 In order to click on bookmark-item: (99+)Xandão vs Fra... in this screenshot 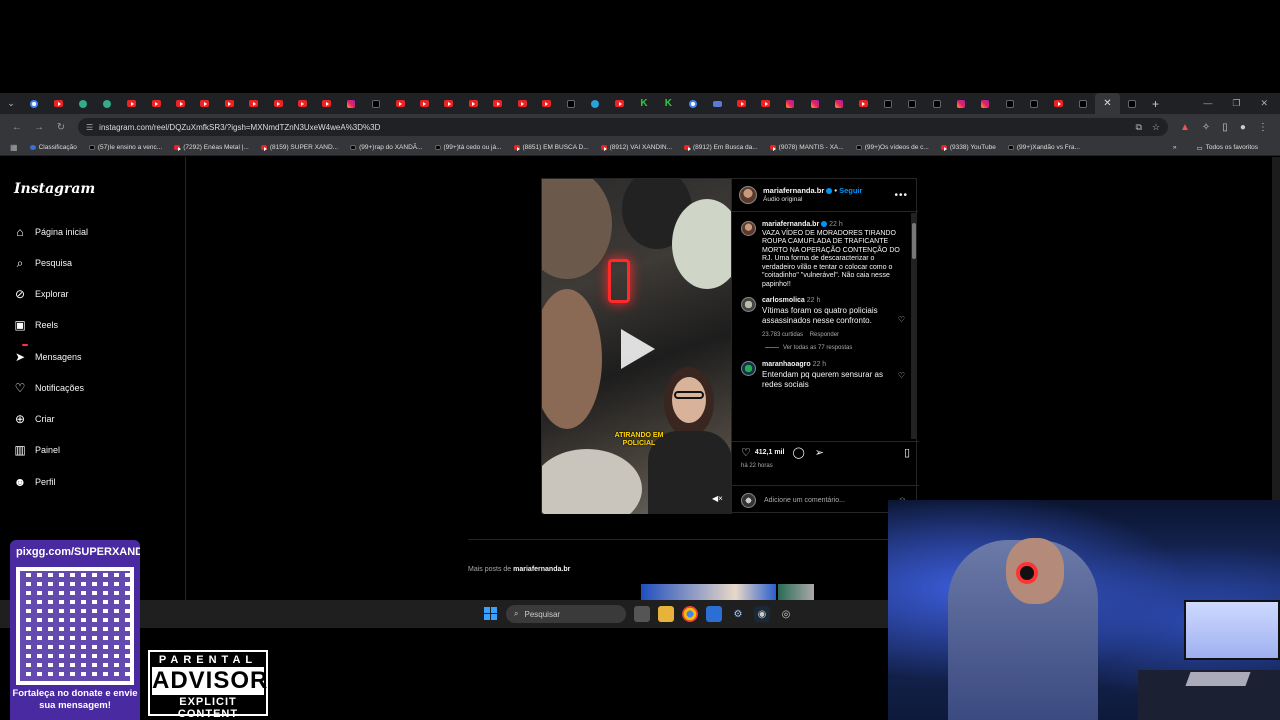, I will do `click(1043, 147)`.